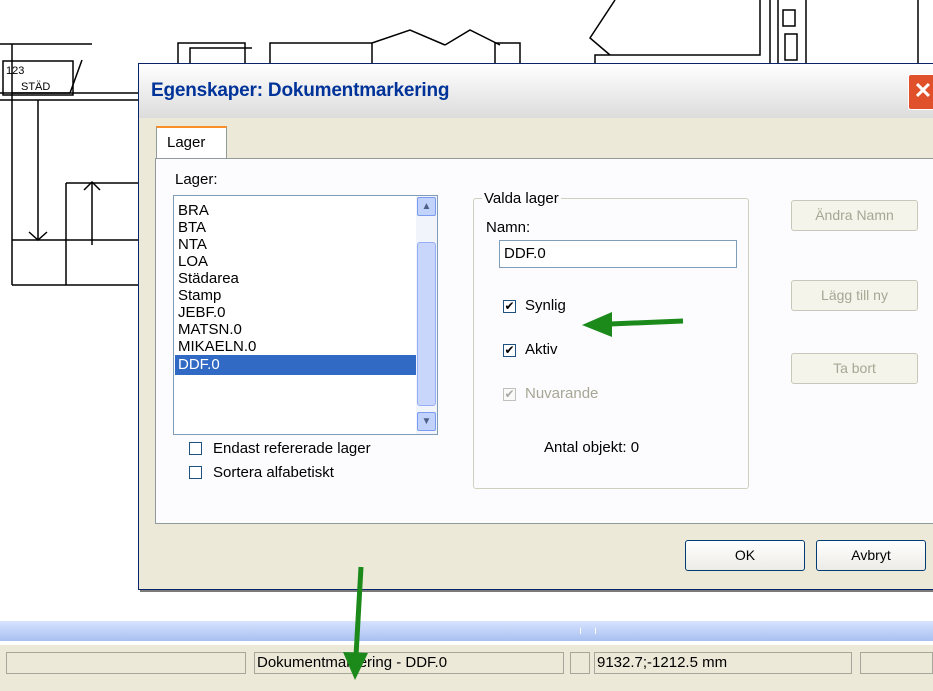 The image size is (933, 691). What do you see at coordinates (509, 350) in the screenshot?
I see `active-checkbox: ✔` at bounding box center [509, 350].